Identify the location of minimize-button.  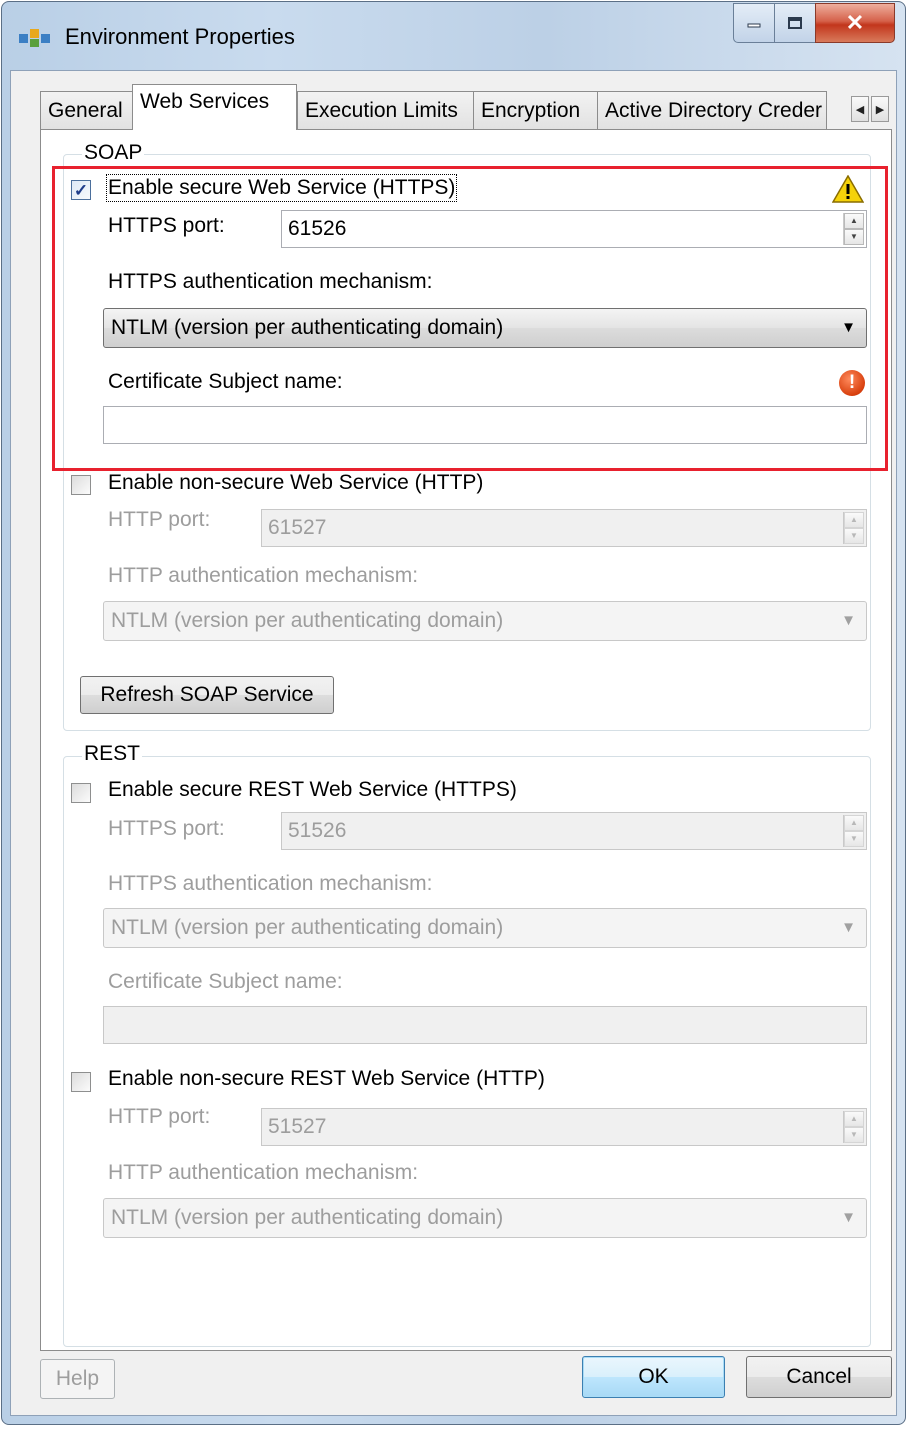
(754, 23).